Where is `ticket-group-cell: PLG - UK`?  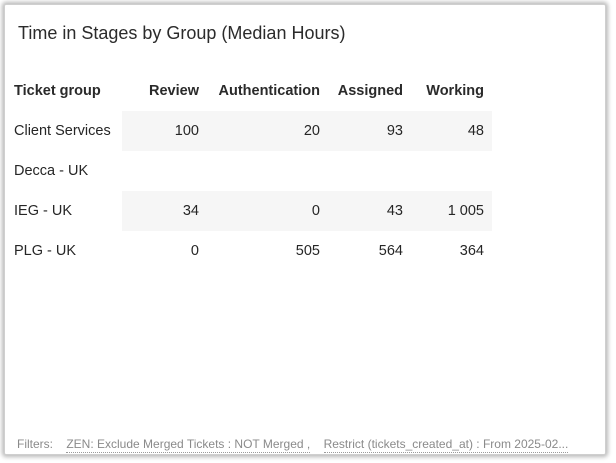
ticket-group-cell: PLG - UK is located at coordinates (45, 251).